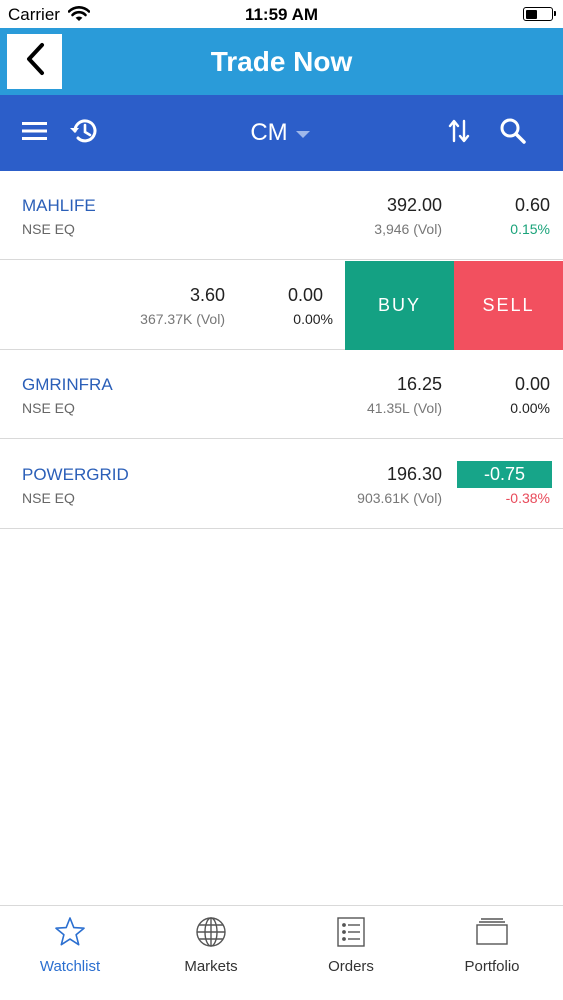 Image resolution: width=563 pixels, height=1000 pixels. I want to click on portfolio-icon, so click(492, 933).